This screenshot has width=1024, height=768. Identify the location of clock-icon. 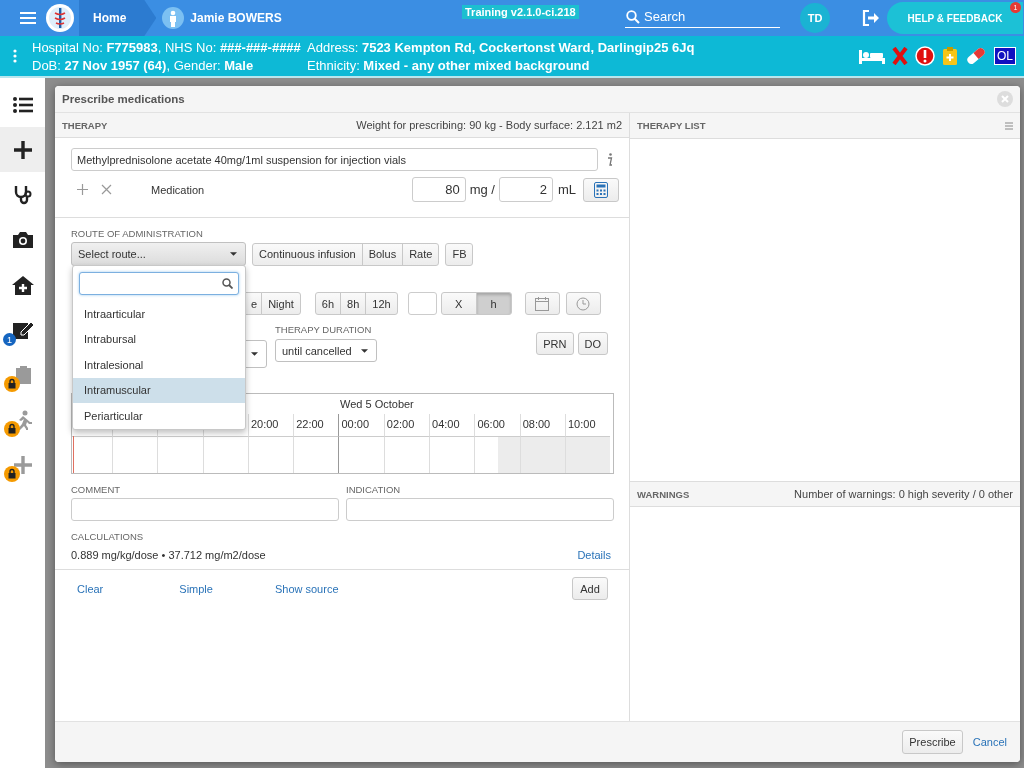
(583, 303).